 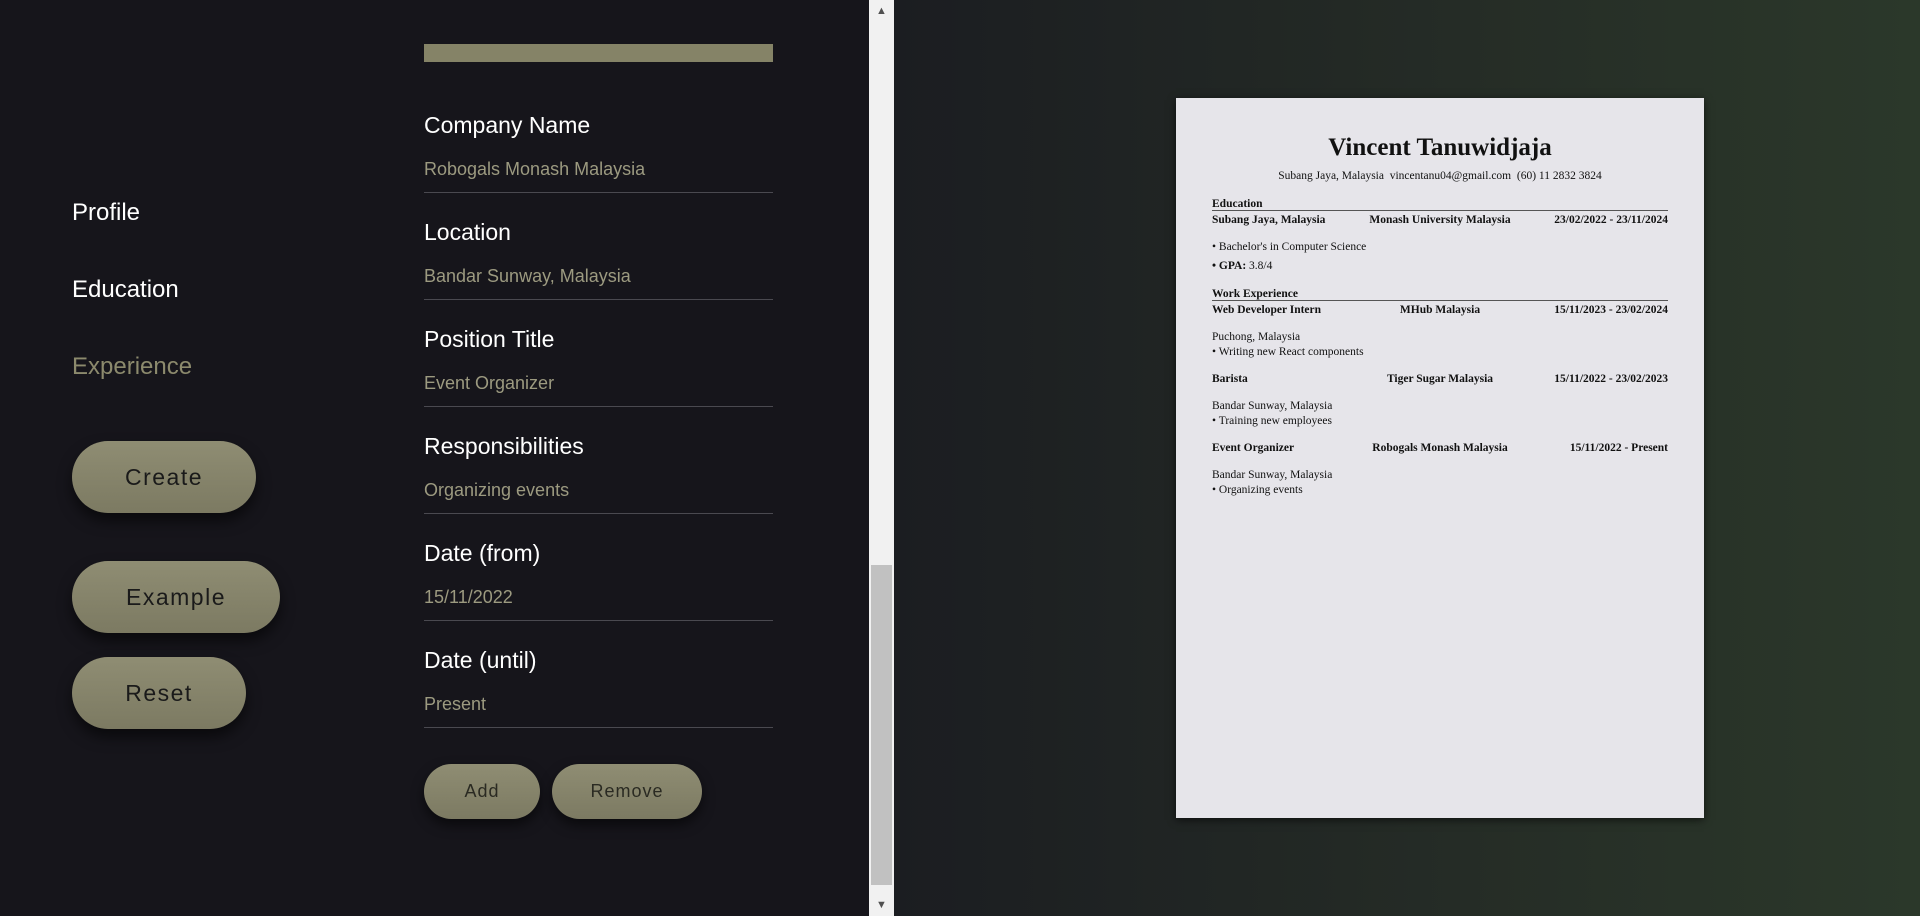 What do you see at coordinates (132, 367) in the screenshot?
I see `nav-experience: Experience` at bounding box center [132, 367].